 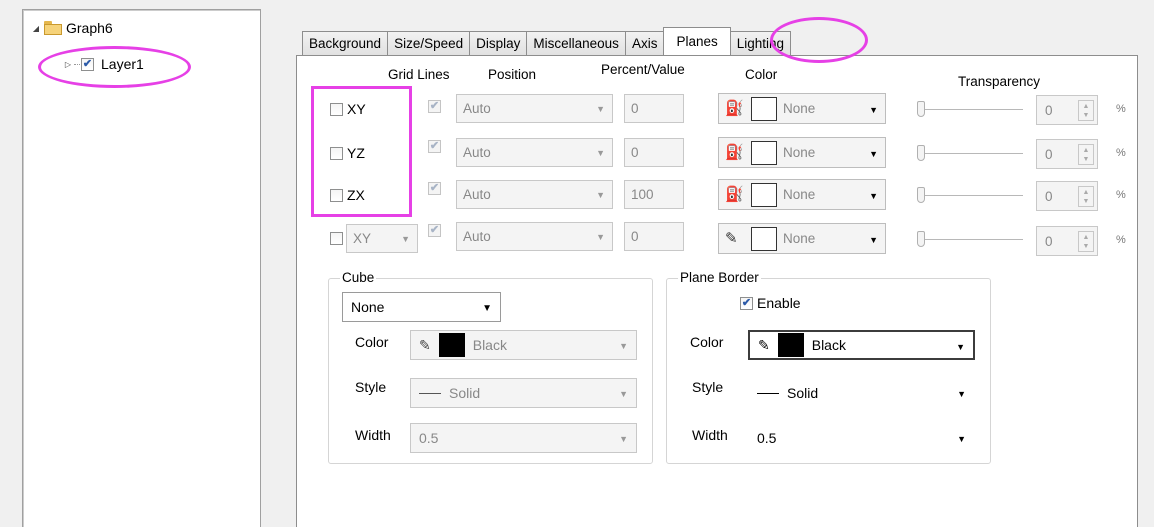 What do you see at coordinates (802, 108) in the screenshot?
I see `plane-xy-color-select: ⛽ None ▼` at bounding box center [802, 108].